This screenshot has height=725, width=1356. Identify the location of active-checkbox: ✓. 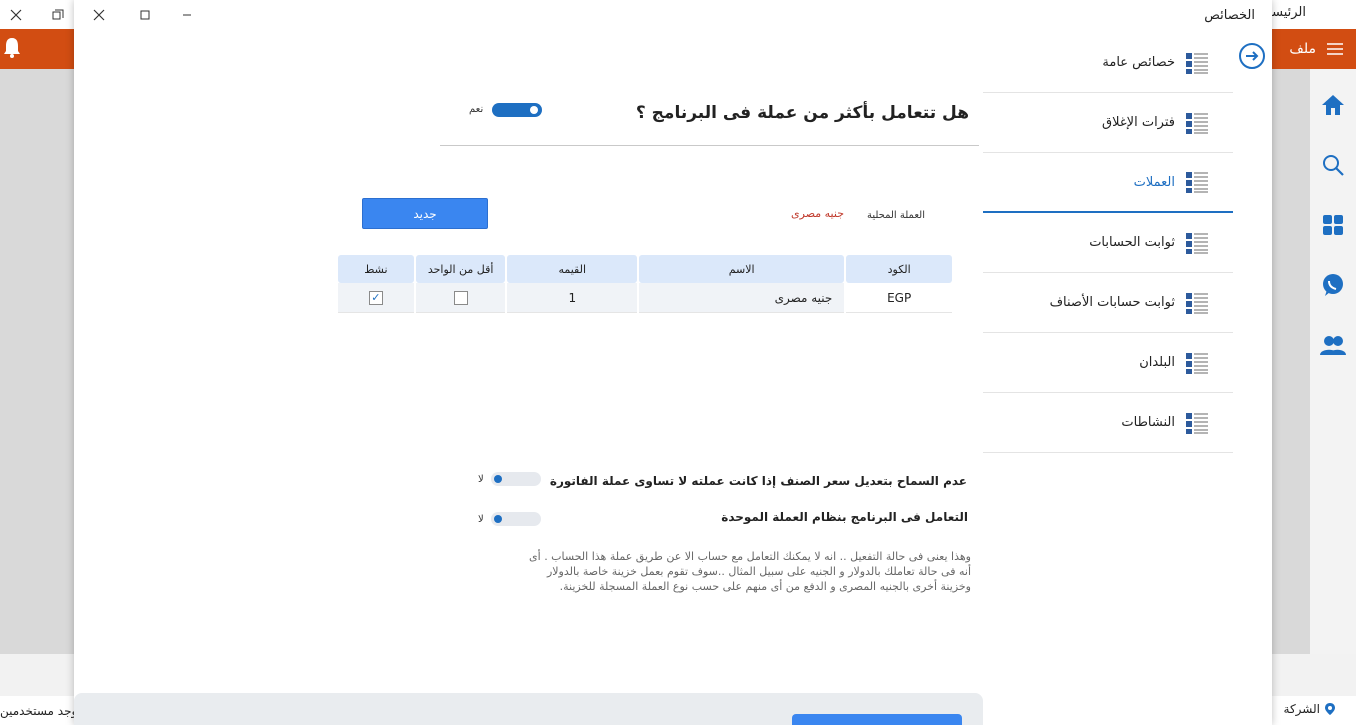
(375, 297).